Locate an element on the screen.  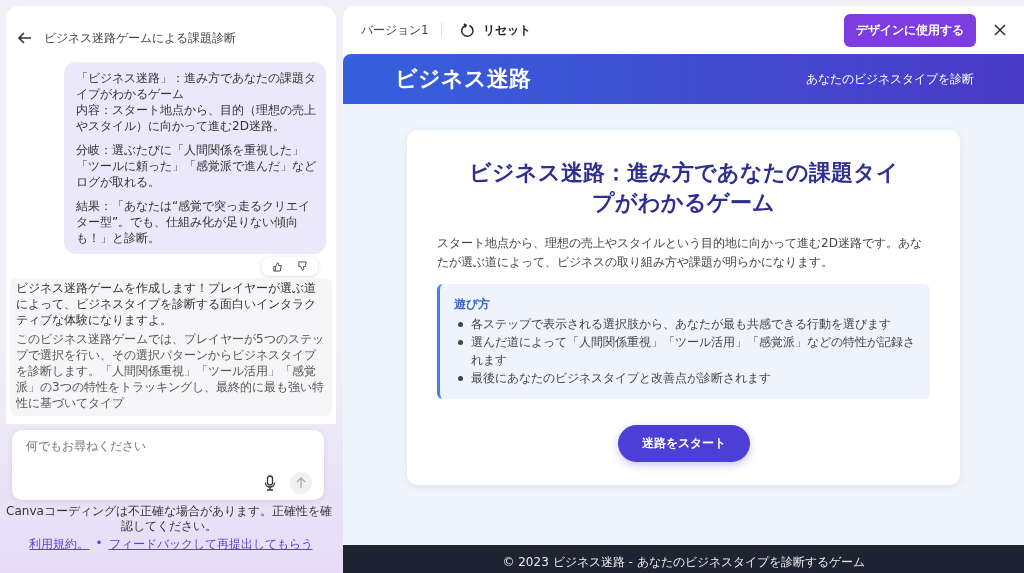
feedback-link: フィードバックして再提出してもらう is located at coordinates (210, 544).